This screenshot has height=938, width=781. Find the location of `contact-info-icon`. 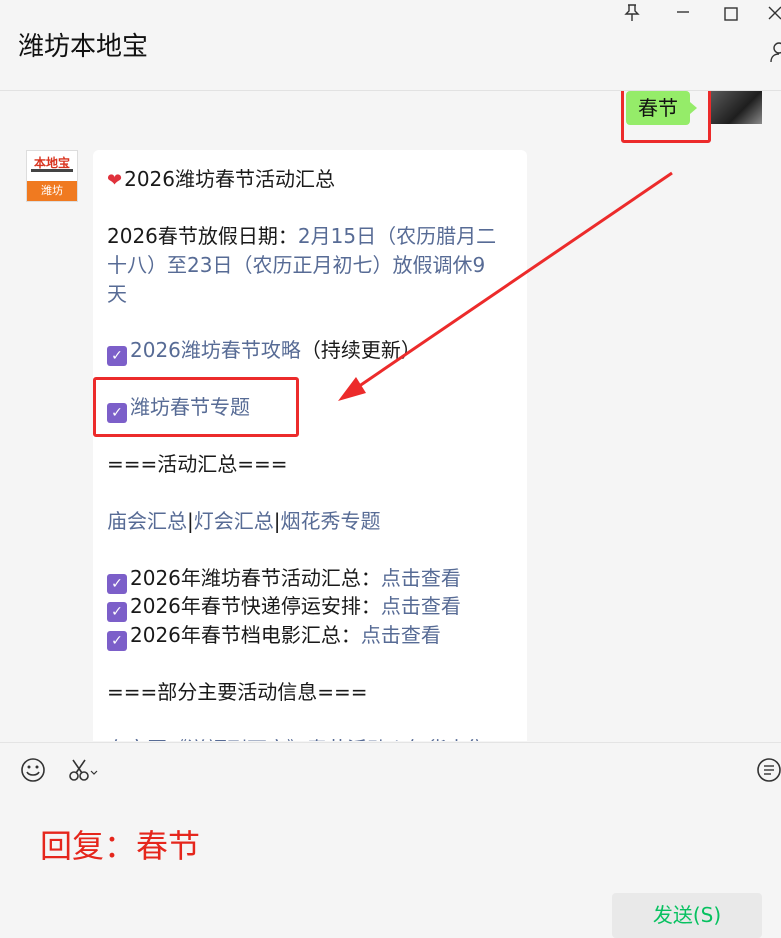

contact-info-icon is located at coordinates (772, 54).